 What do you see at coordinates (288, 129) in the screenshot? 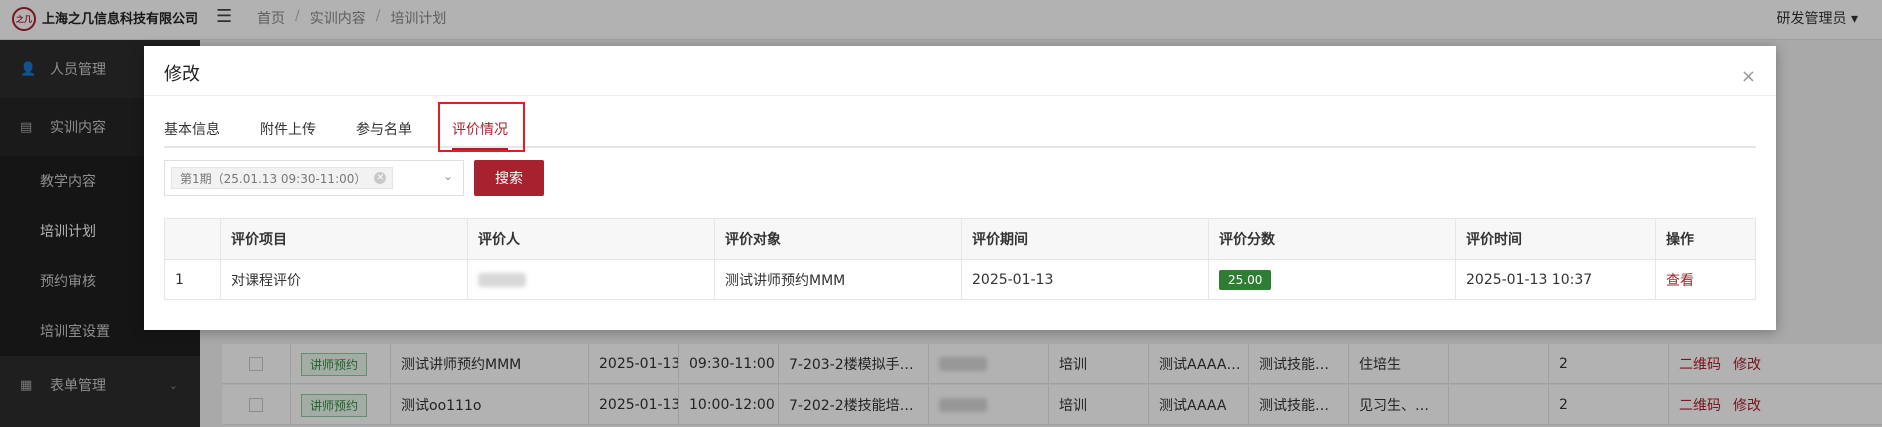
I see `tab-attachments: 附件上传` at bounding box center [288, 129].